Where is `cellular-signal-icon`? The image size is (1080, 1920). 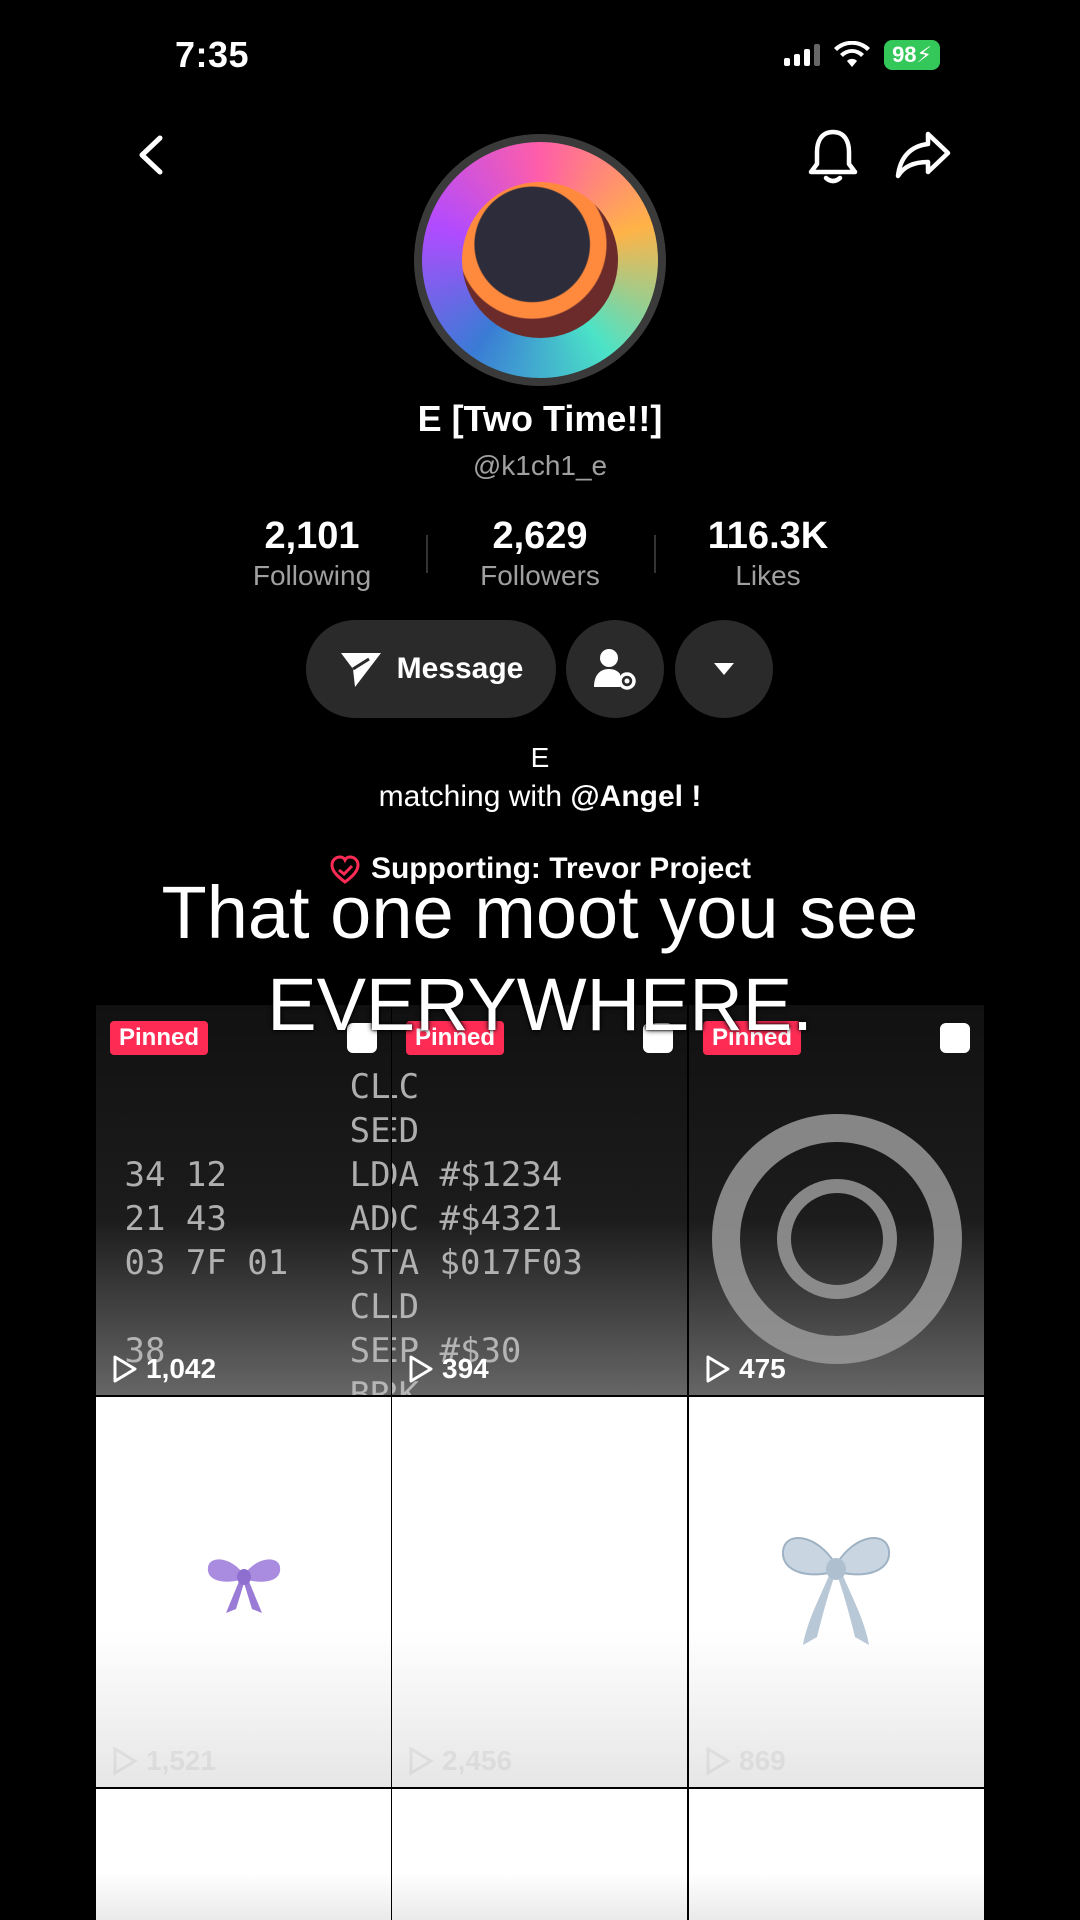
cellular-signal-icon is located at coordinates (802, 55).